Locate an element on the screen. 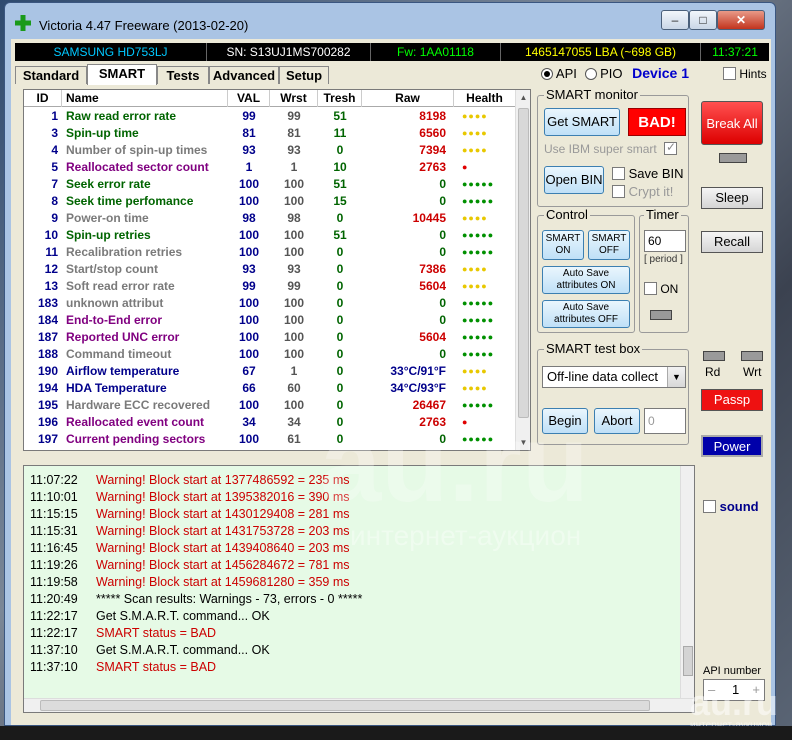 This screenshot has height=740, width=792. autosave-on-button: Auto Save attributes ON is located at coordinates (586, 280).